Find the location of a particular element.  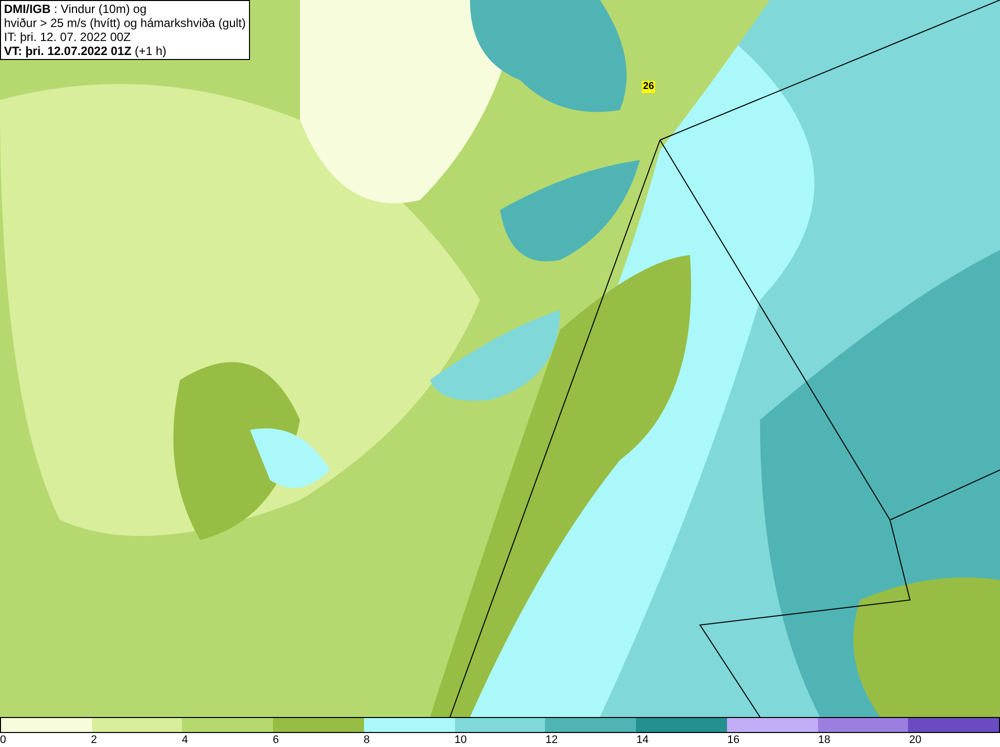

map-title-text: DMI/IGB : Vindur (10m) og hviður > 25 m/s (hvítt) og hámarkshviða (gult) IT: þri. 12. 07. 2022 00Z VT: þri. 12.07.2022 01Z (+1 h) is located at coordinates (125, 30).